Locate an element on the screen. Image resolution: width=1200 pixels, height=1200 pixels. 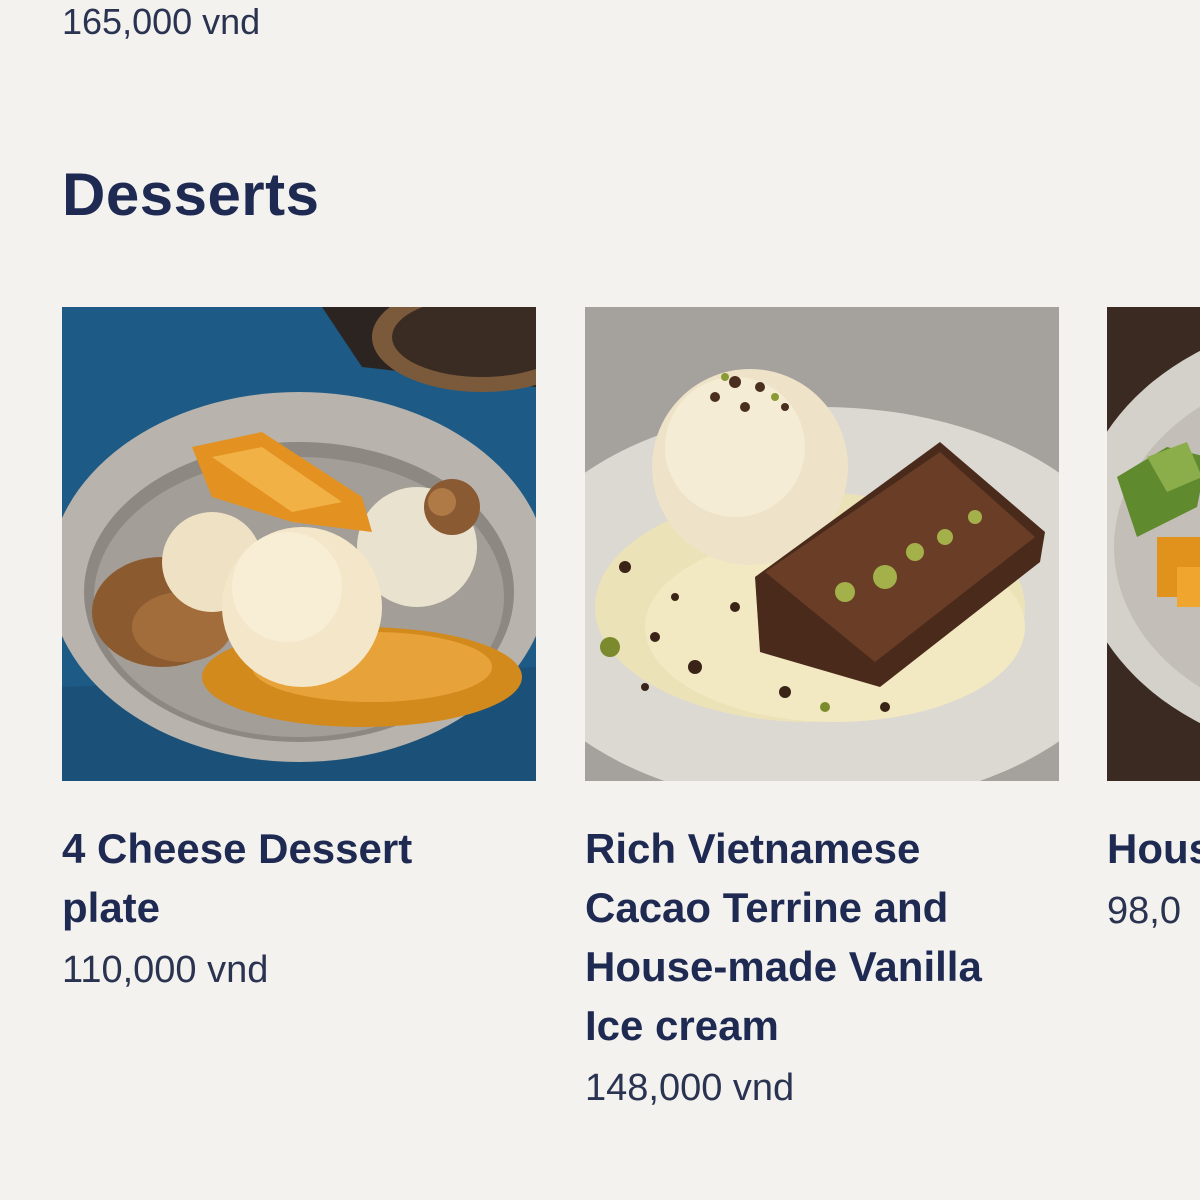
item-price: 110,000 vnd is located at coordinates (165, 970).